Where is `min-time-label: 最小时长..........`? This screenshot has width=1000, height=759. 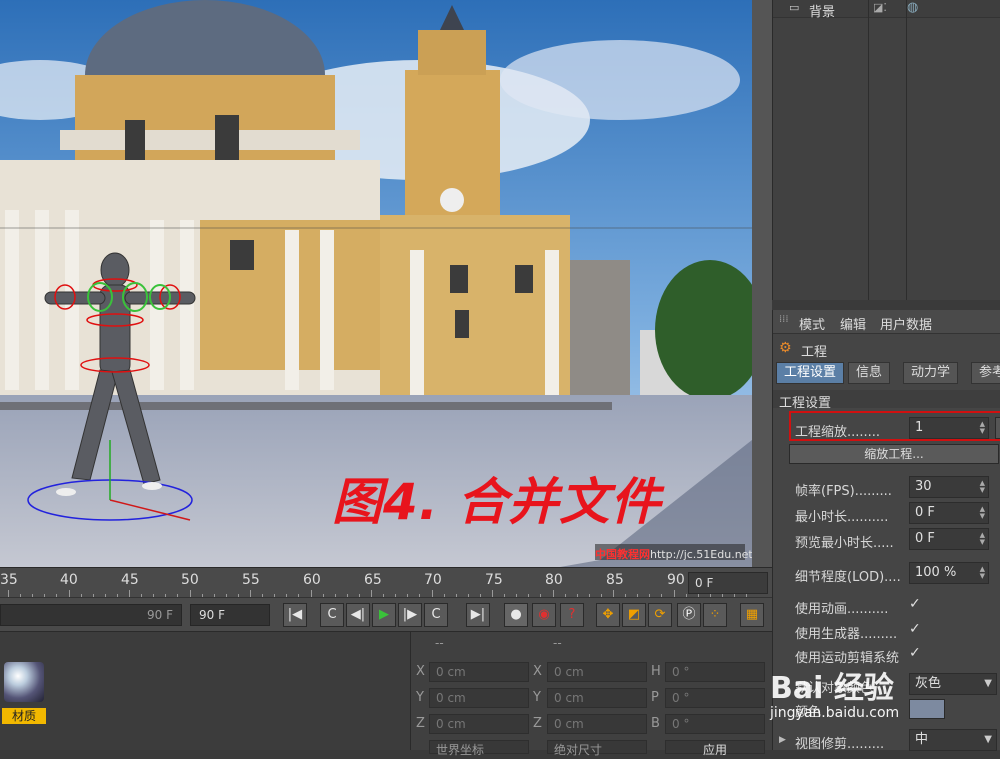
min-time-label: 最小时长.......... is located at coordinates (842, 517).